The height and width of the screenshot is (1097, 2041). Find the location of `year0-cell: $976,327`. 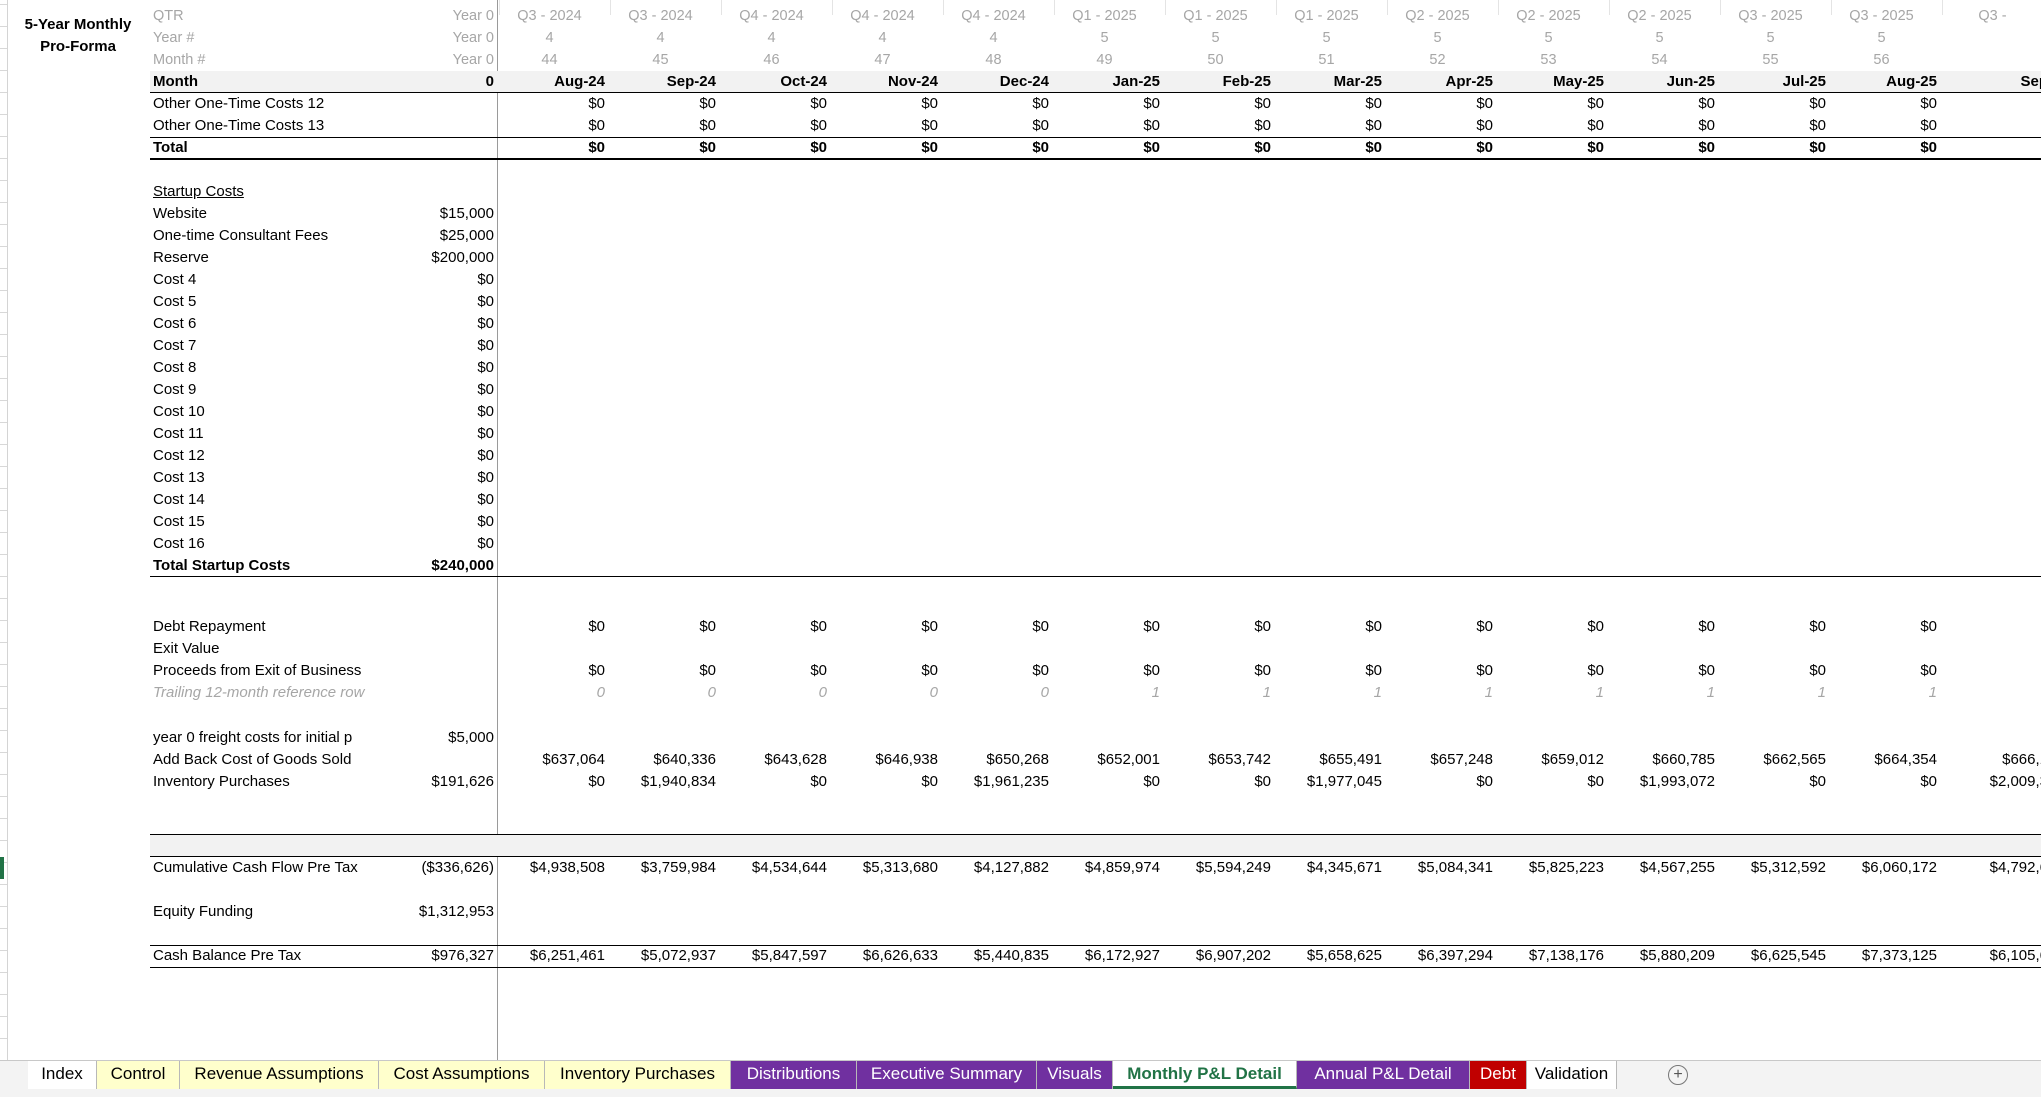

year0-cell: $976,327 is located at coordinates (446, 956).